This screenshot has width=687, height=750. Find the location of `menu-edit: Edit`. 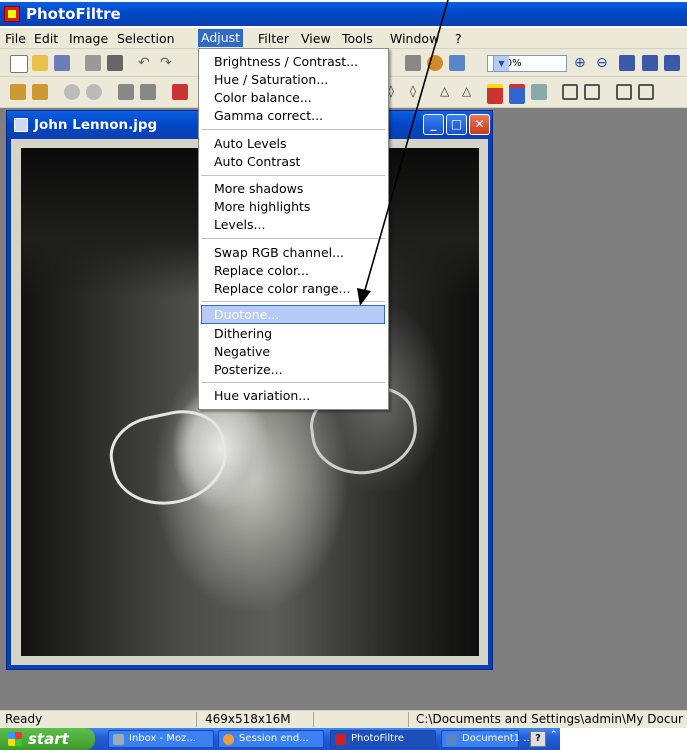

menu-edit: Edit is located at coordinates (46, 38).